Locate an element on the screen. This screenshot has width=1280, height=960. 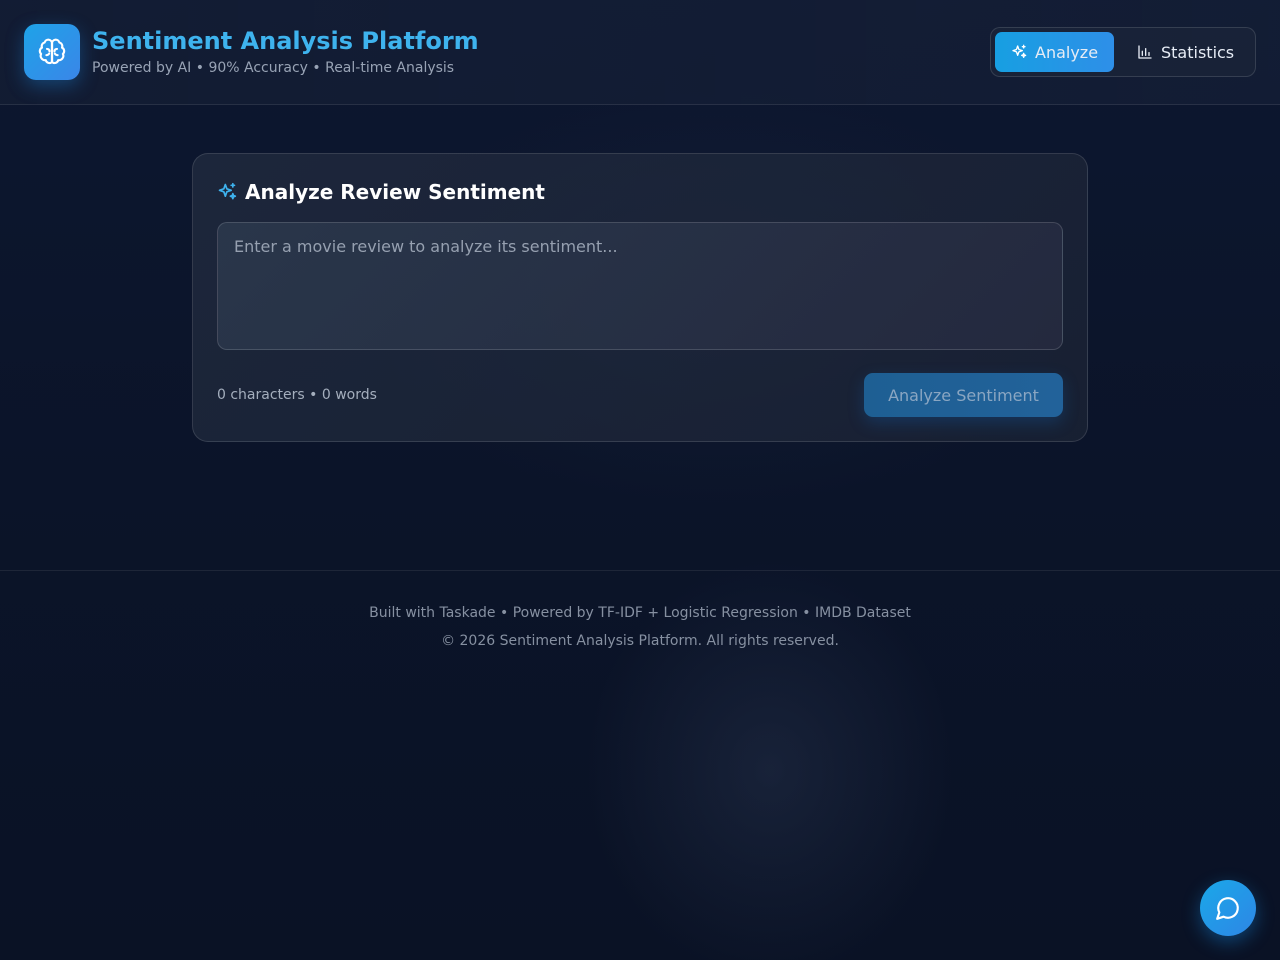
chat-button is located at coordinates (1228, 908).